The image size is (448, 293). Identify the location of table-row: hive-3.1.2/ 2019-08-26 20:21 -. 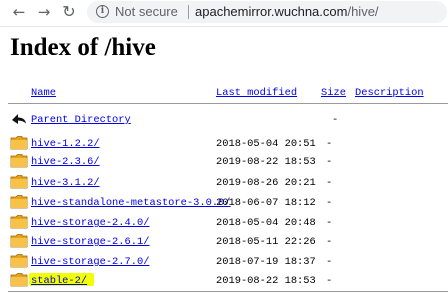
(224, 182).